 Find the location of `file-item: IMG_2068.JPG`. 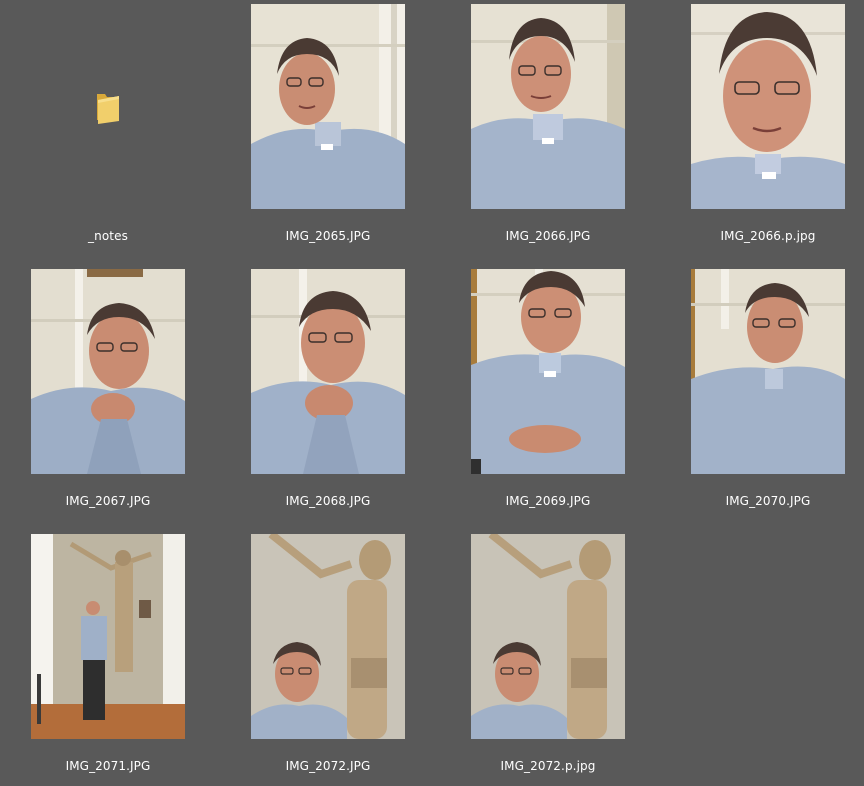

file-item: IMG_2068.JPG is located at coordinates (330, 397).